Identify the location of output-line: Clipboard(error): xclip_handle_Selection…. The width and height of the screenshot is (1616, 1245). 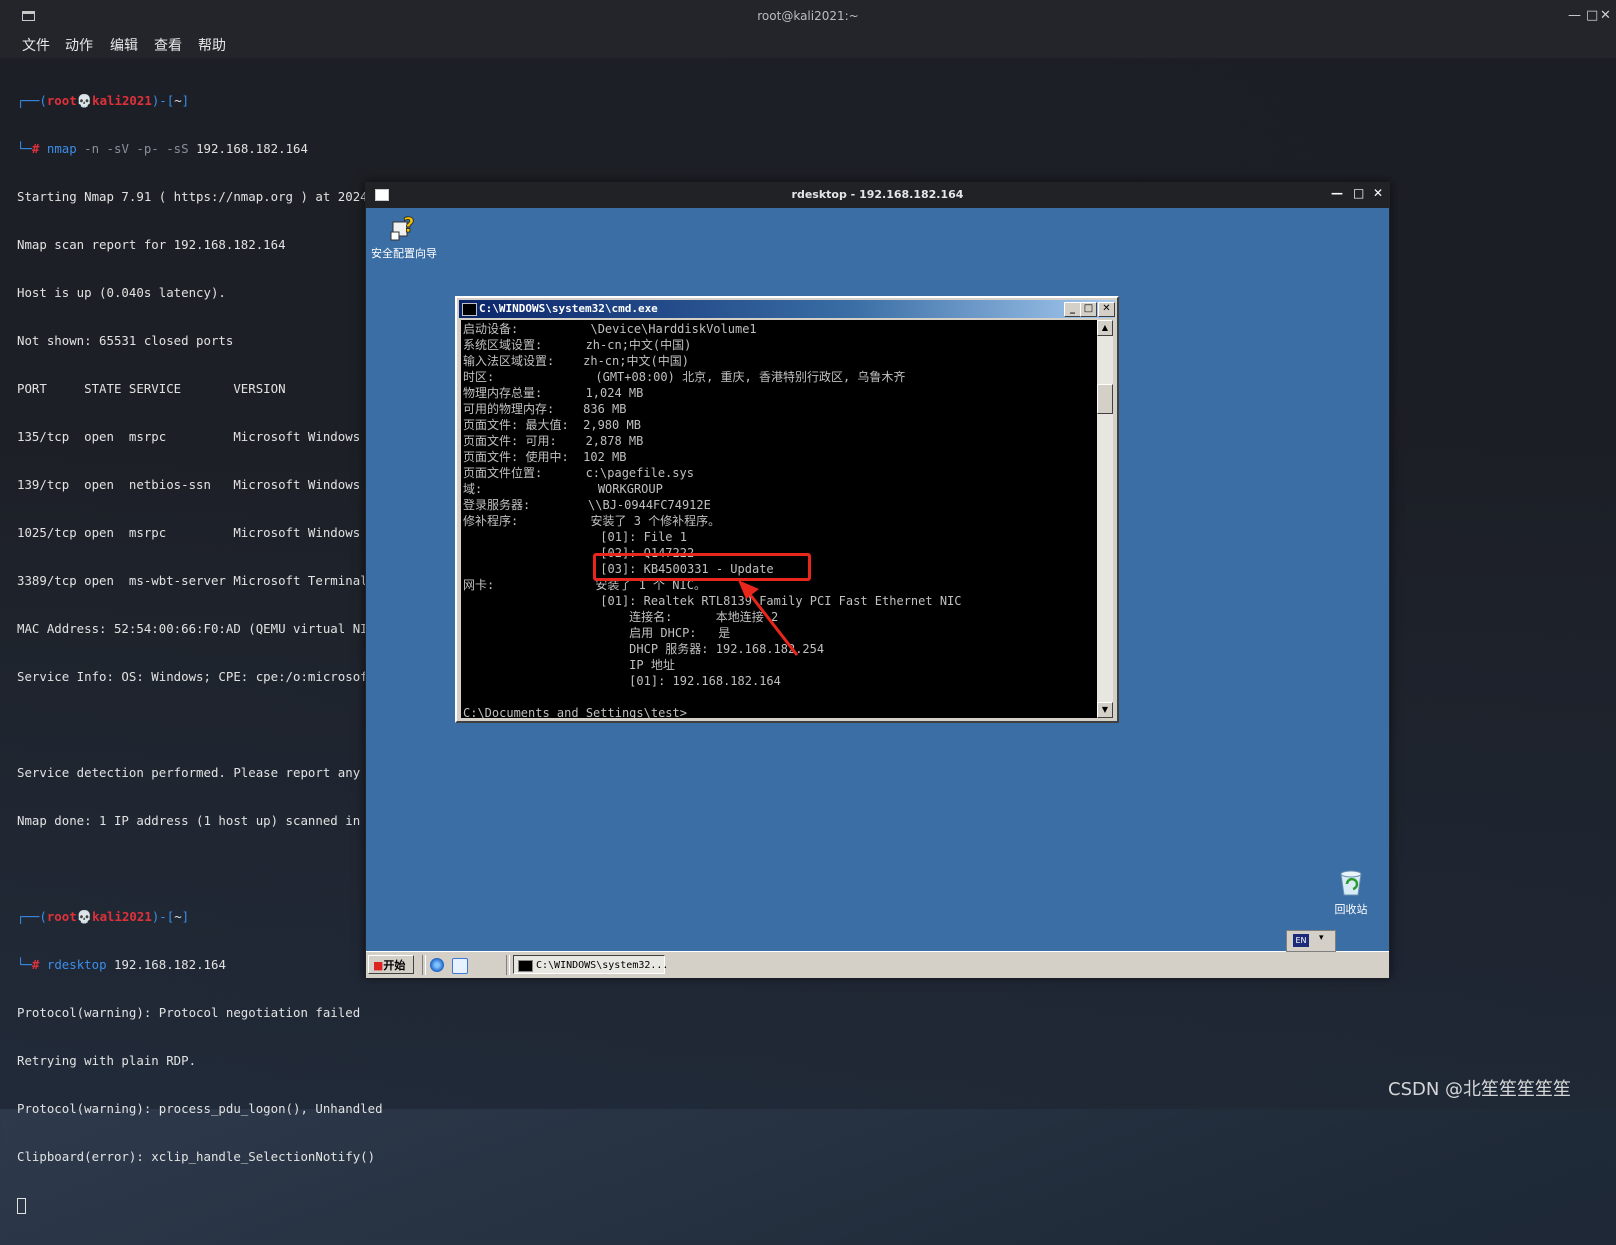
(196, 1156).